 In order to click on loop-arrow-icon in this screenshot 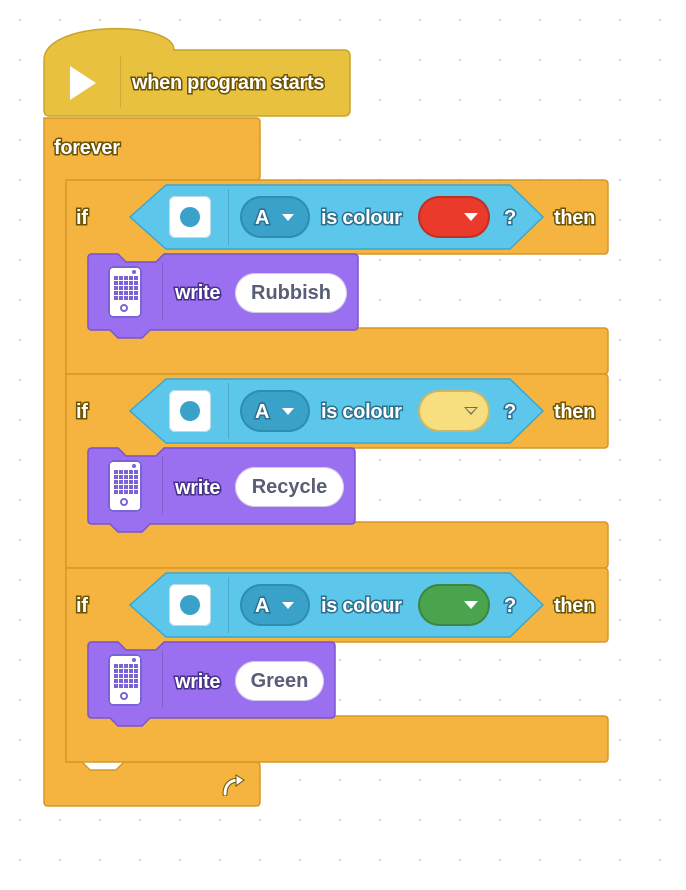, I will do `click(233, 785)`.